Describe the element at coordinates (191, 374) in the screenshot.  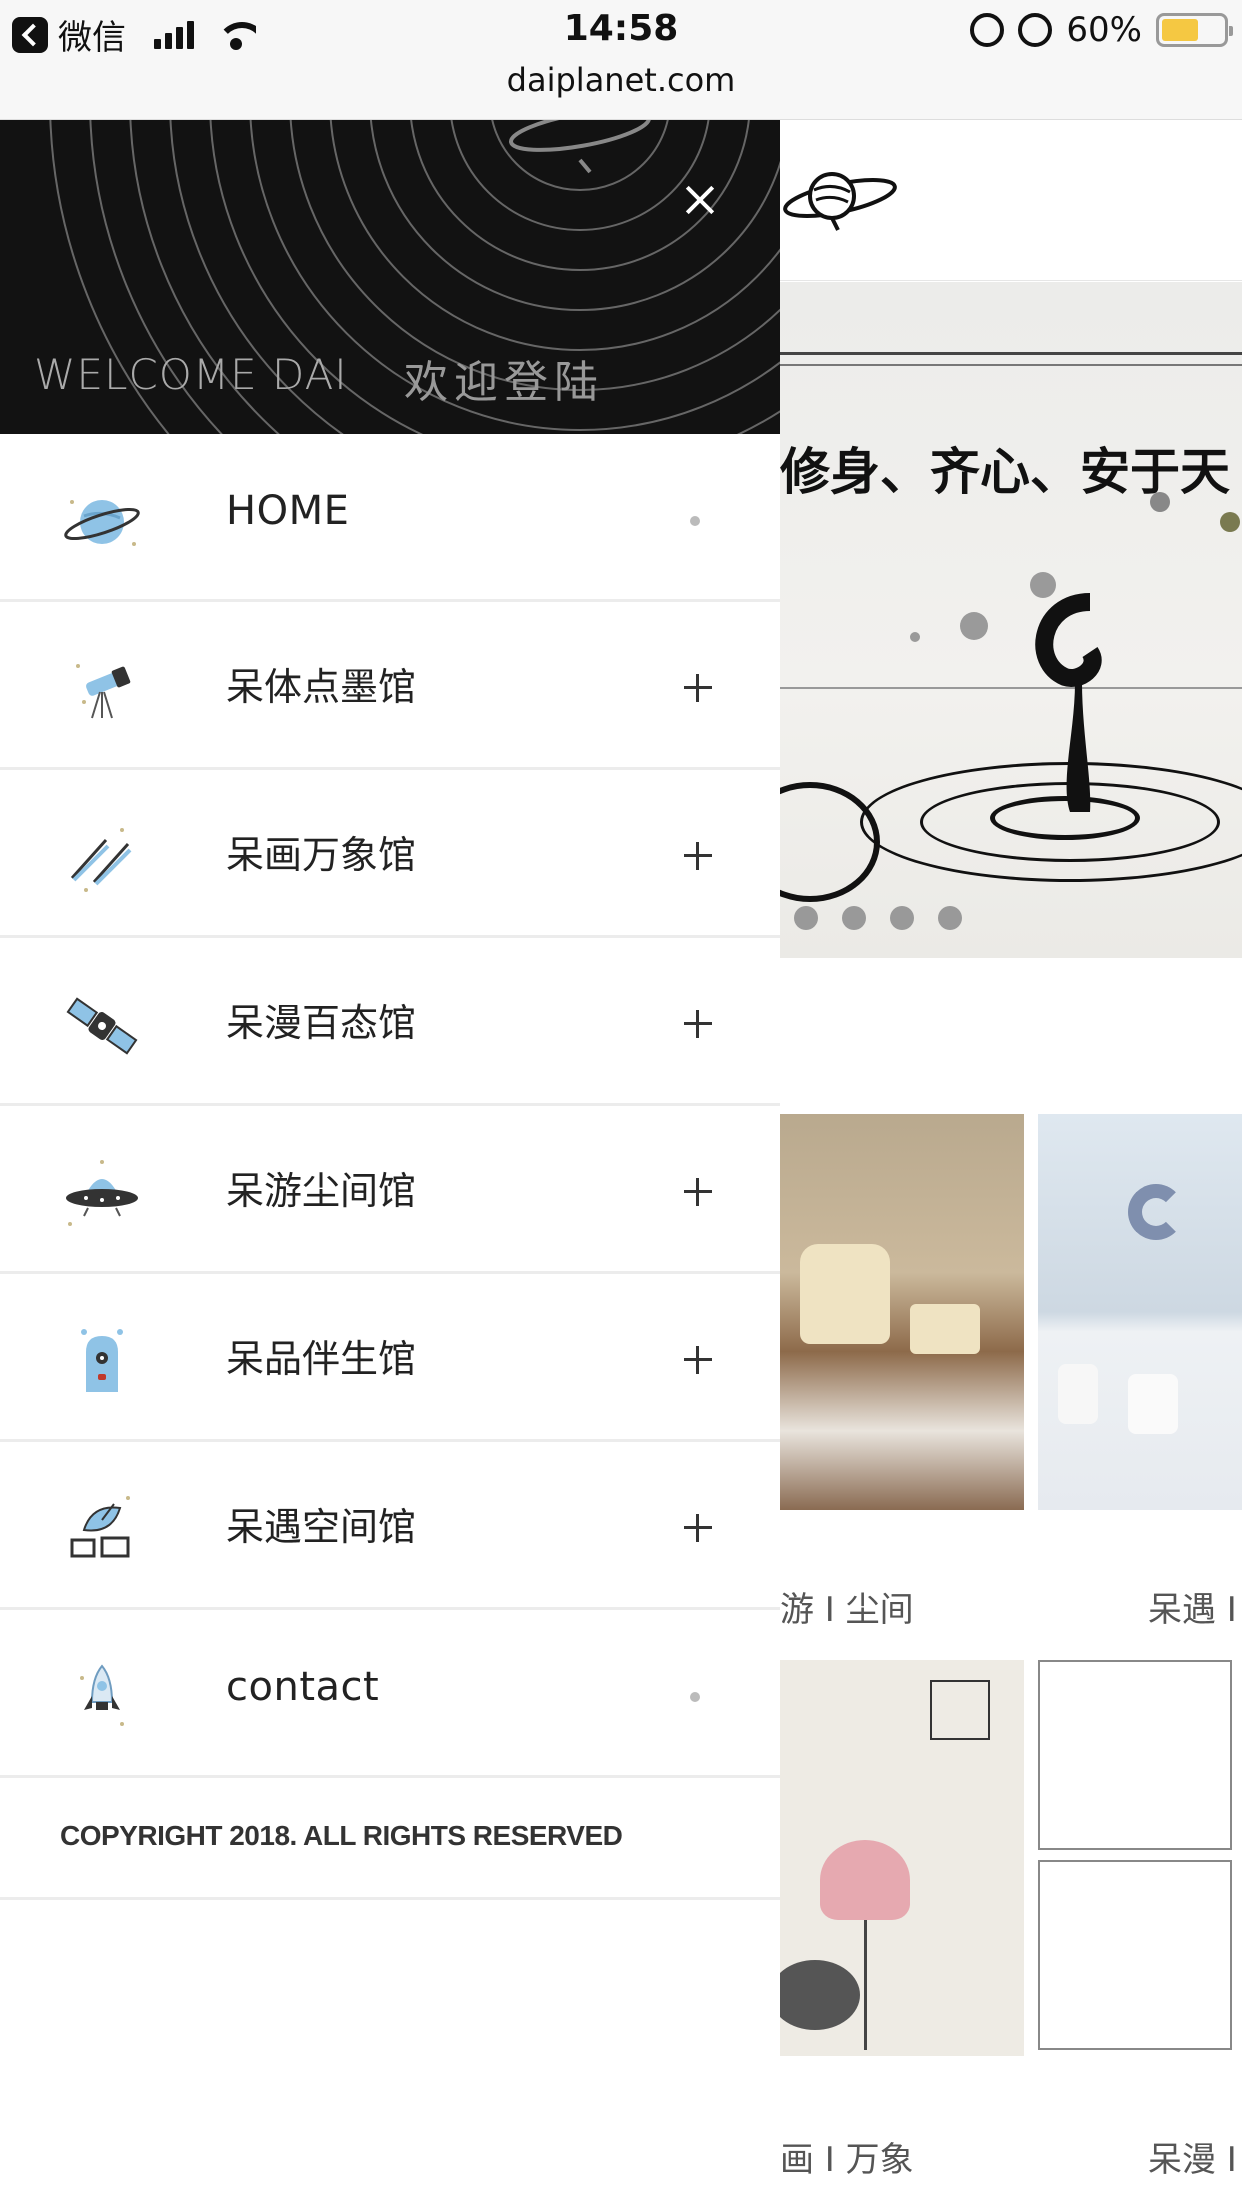
I see `welcome-title: WELCOME DAI` at that location.